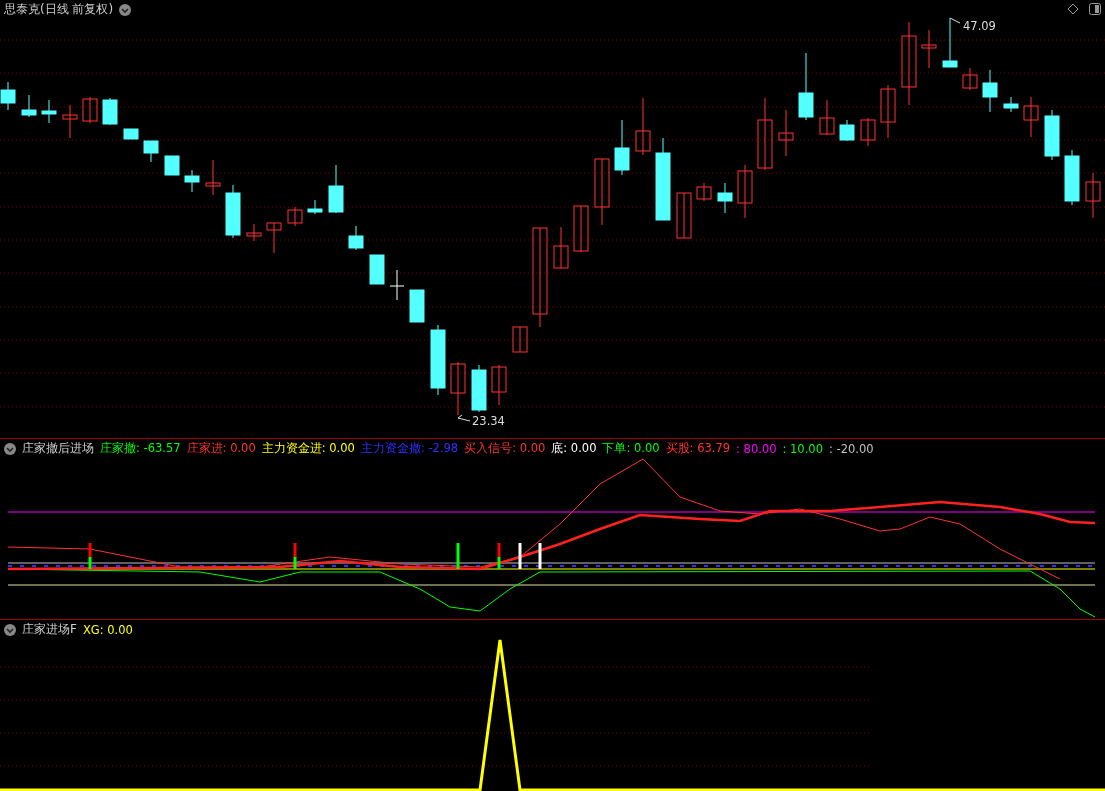 This screenshot has width=1105, height=791. What do you see at coordinates (488, 421) in the screenshot?
I see `low-price-label: 23.34` at bounding box center [488, 421].